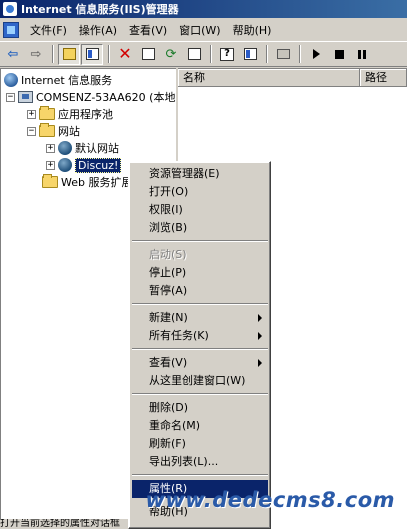 This screenshot has height=529, width=407. What do you see at coordinates (168, 362) in the screenshot?
I see `menu-item-view-label: 查看(V)` at bounding box center [168, 362].